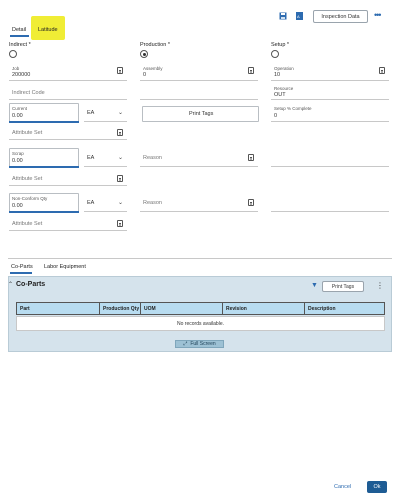 Image resolution: width=397 pixels, height=500 pixels. Describe the element at coordinates (155, 45) in the screenshot. I see `production-label: Production *` at that location.